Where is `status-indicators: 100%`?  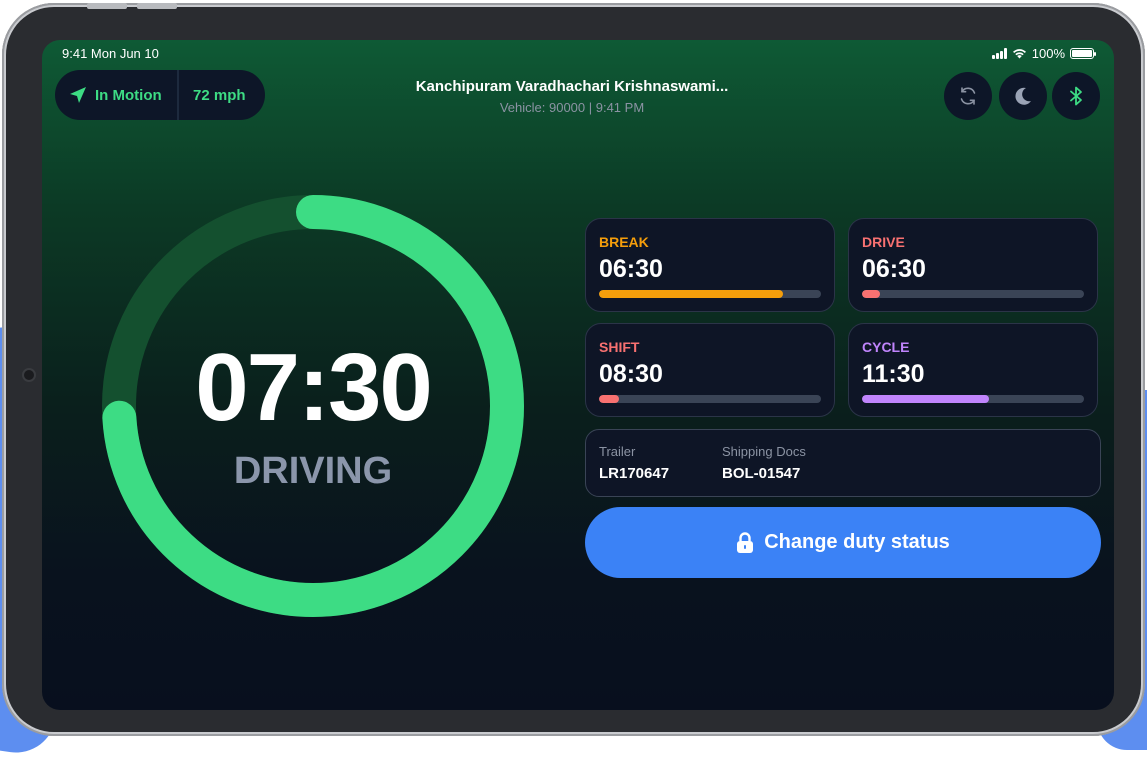 status-indicators: 100% is located at coordinates (1043, 53).